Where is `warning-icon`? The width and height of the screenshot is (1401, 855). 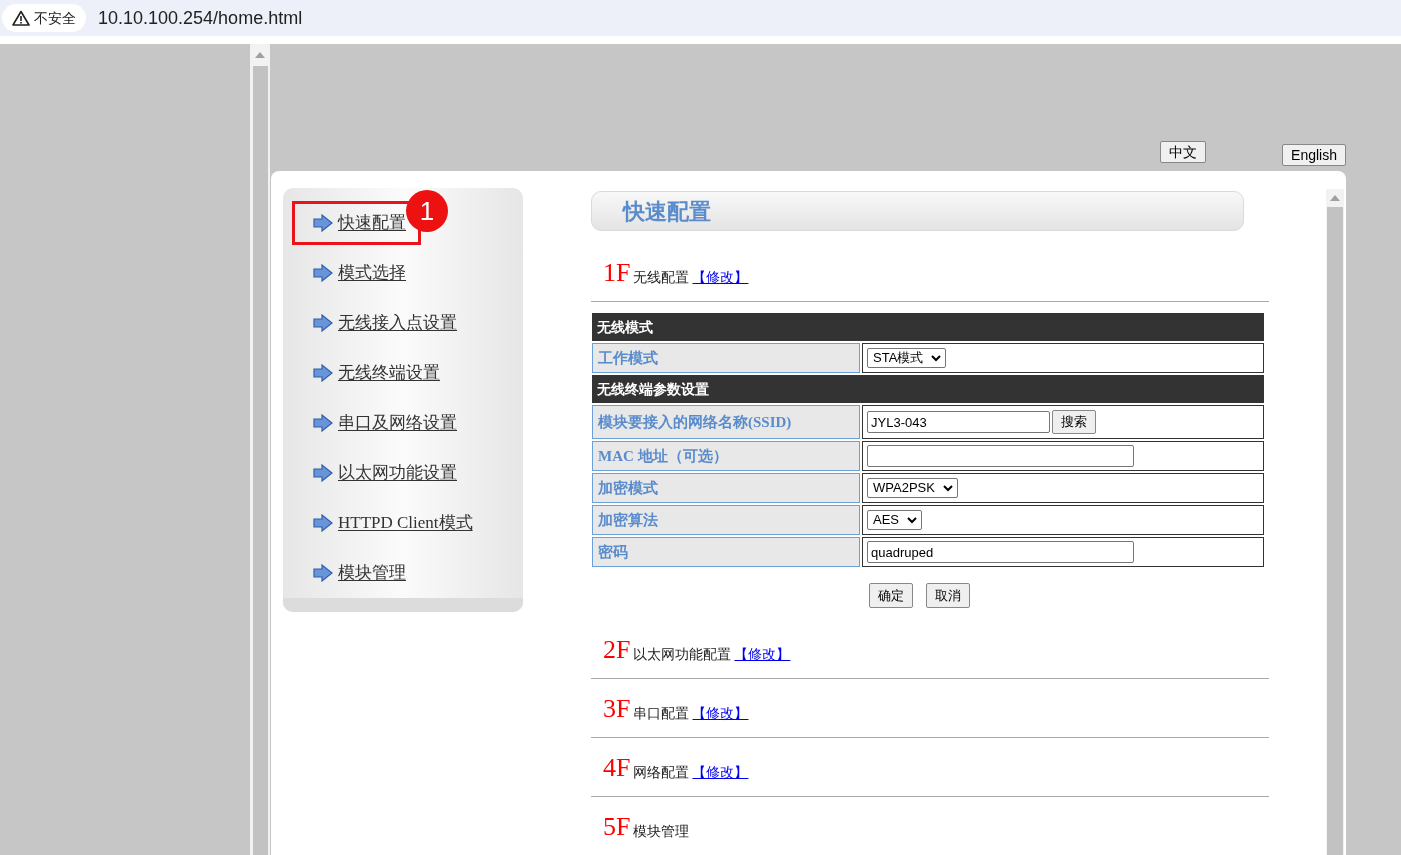
warning-icon is located at coordinates (21, 18).